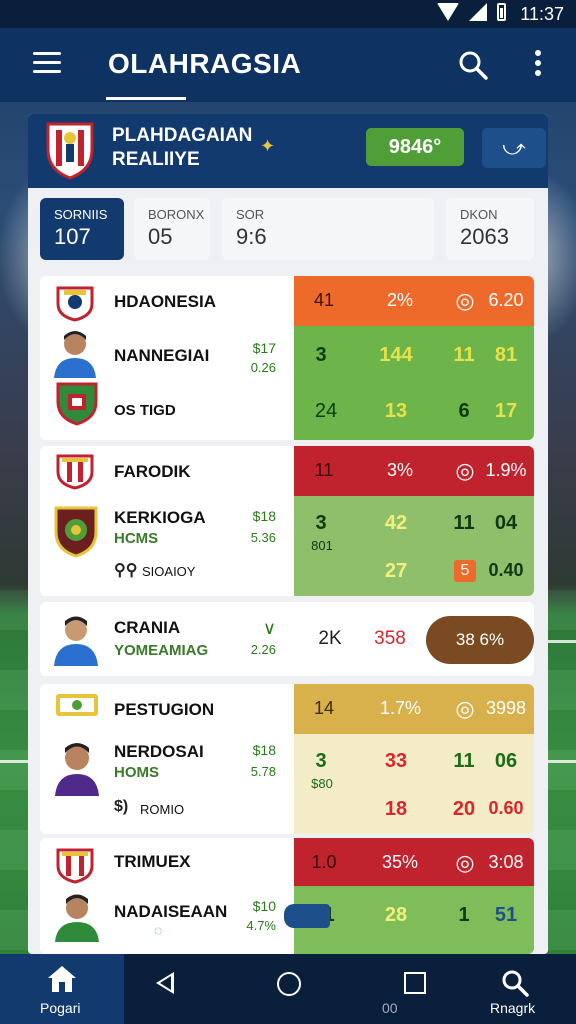  I want to click on stat-value: 2063, so click(484, 236).